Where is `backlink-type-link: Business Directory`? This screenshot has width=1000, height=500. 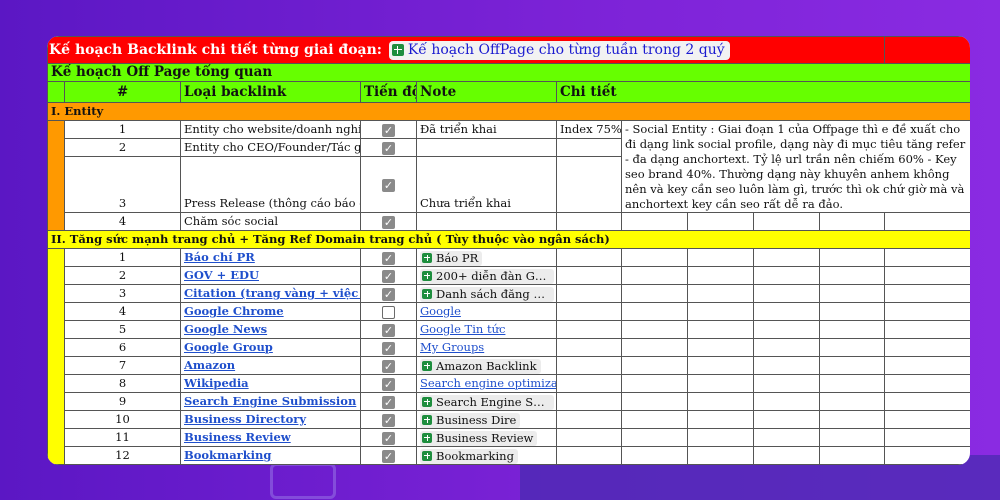
backlink-type-link: Business Directory is located at coordinates (245, 419).